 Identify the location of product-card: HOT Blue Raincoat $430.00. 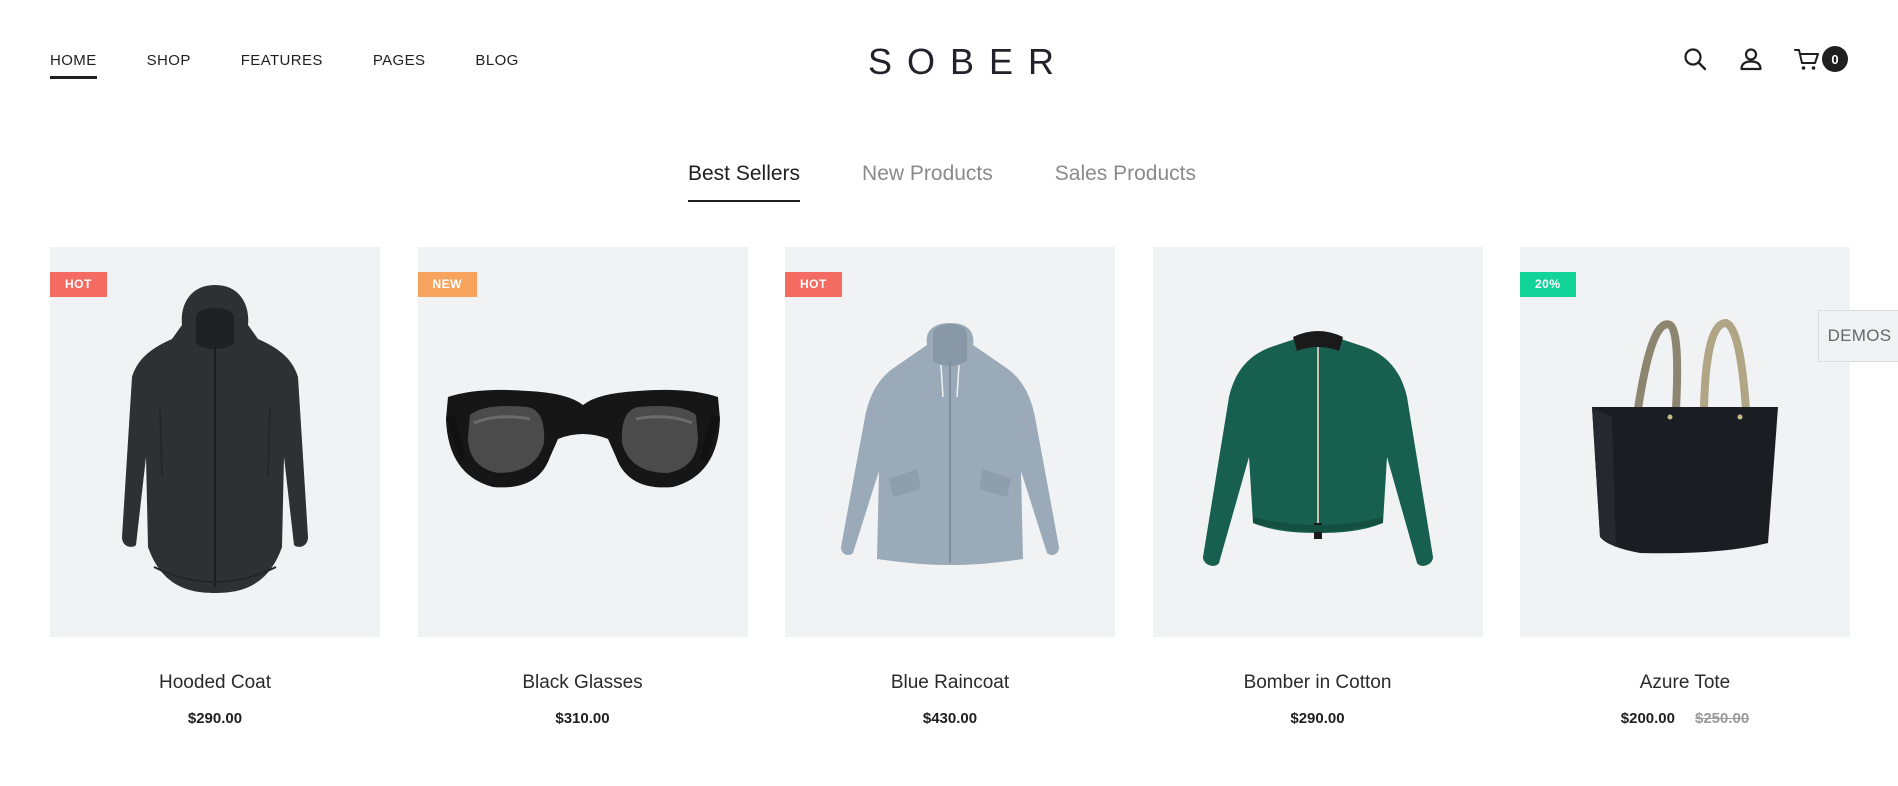
(950, 487).